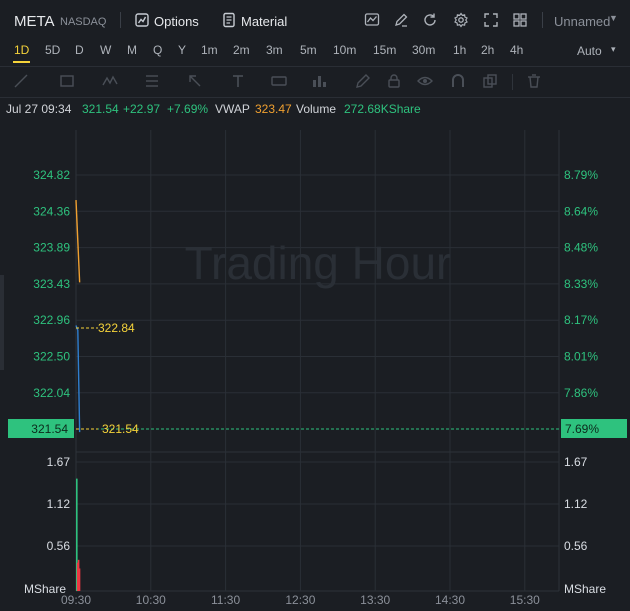  I want to click on watermark: Trading Hour, so click(318, 263).